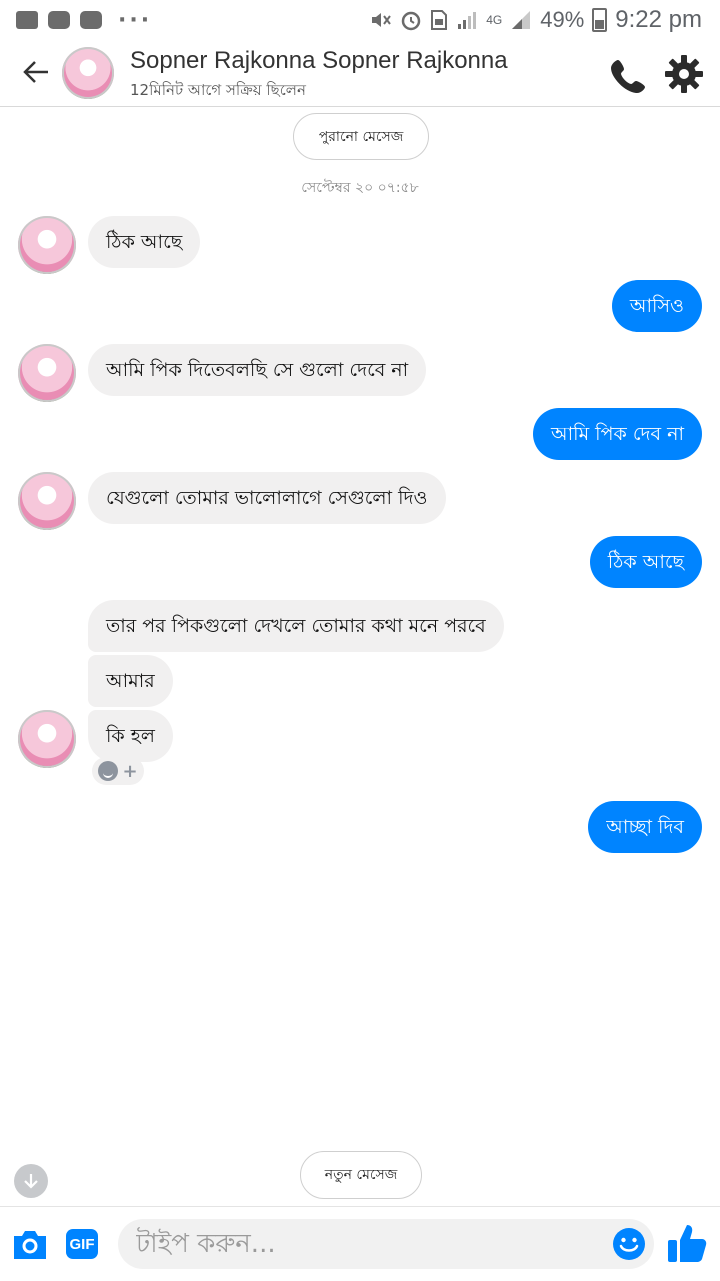  I want to click on like-button, so click(687, 1243).